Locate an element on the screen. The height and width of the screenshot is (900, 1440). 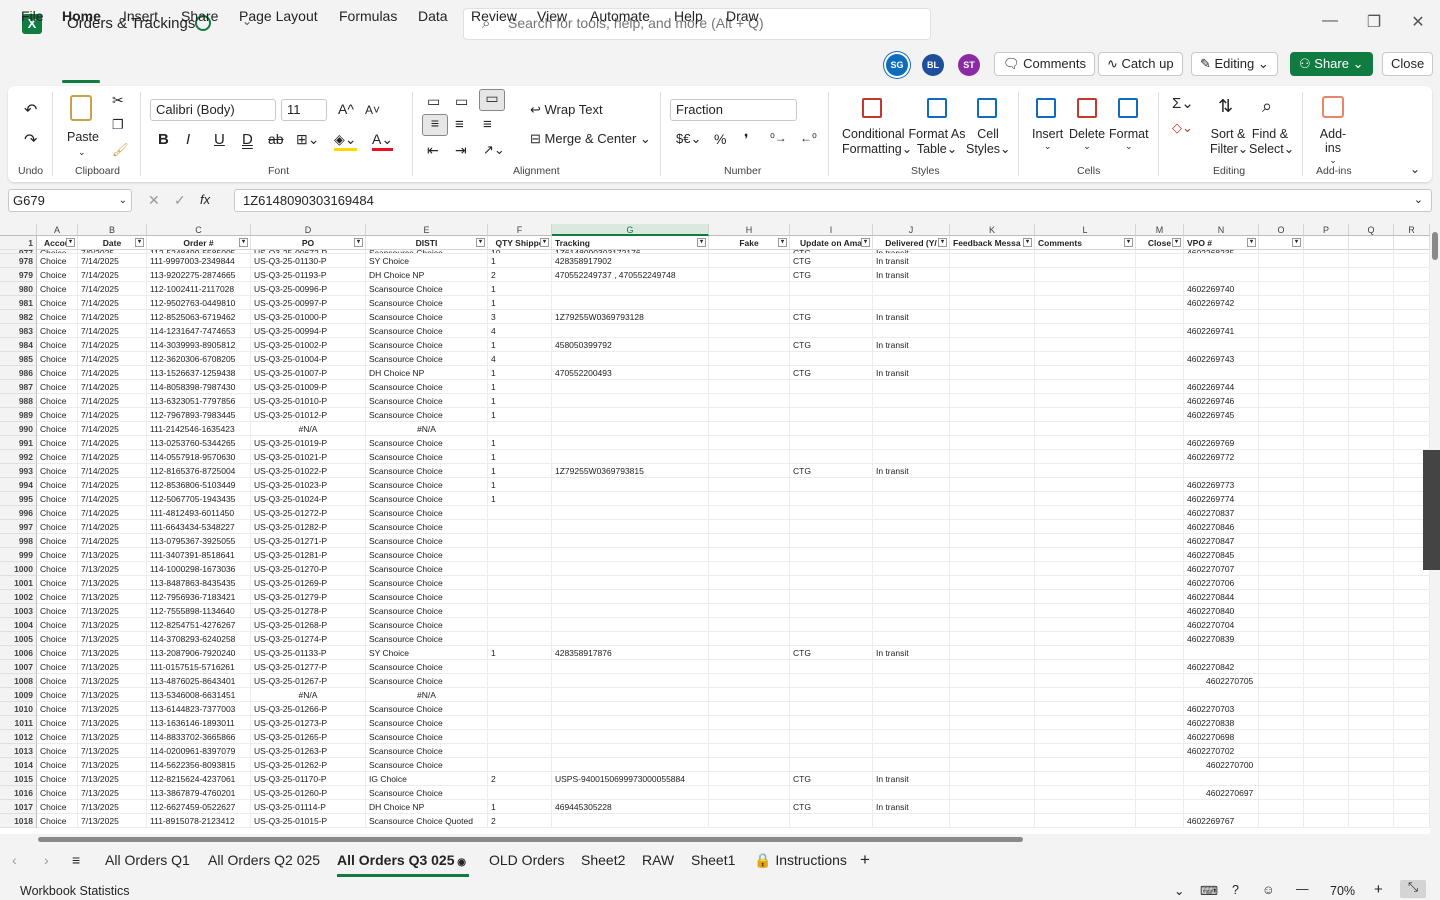
table-cell: 113-2087906-7920240 is located at coordinates (199, 653).